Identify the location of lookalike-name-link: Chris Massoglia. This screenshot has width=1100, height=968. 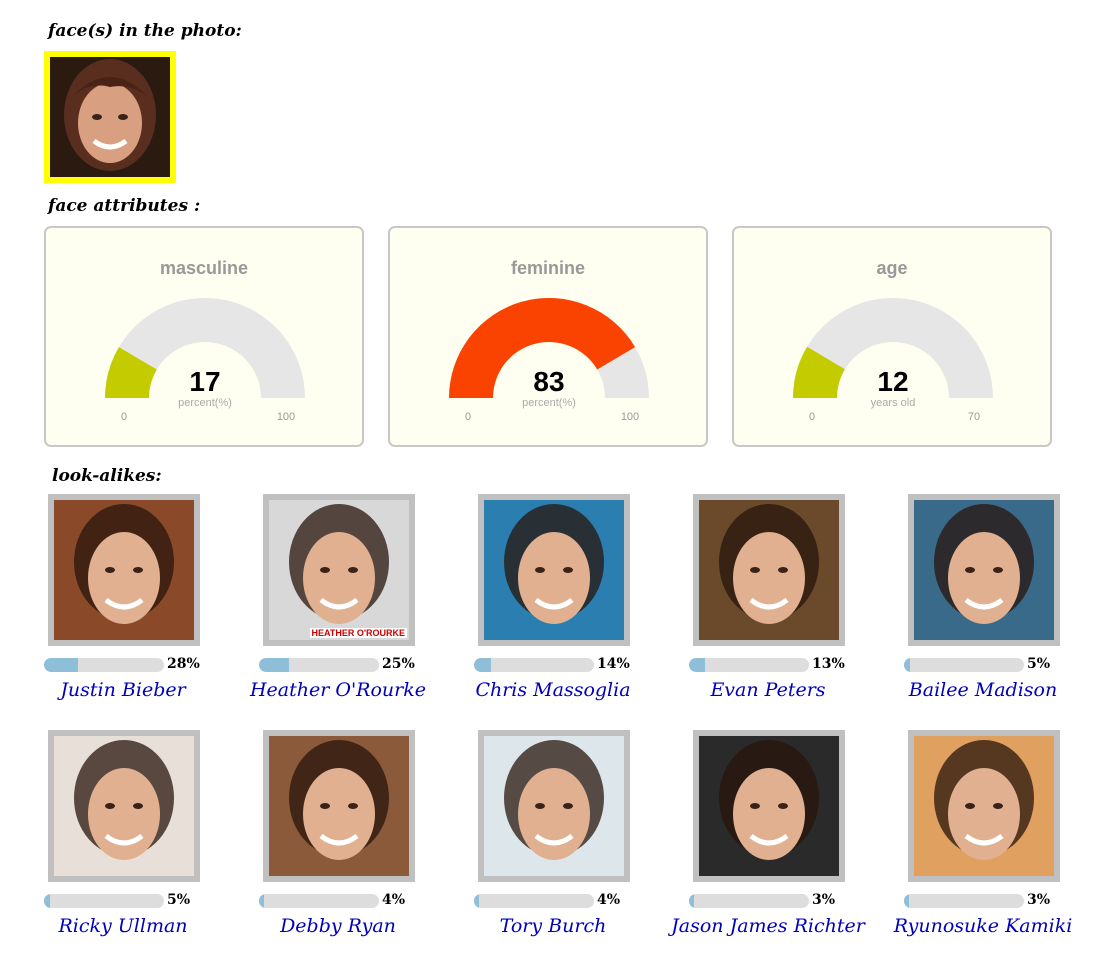
(553, 690).